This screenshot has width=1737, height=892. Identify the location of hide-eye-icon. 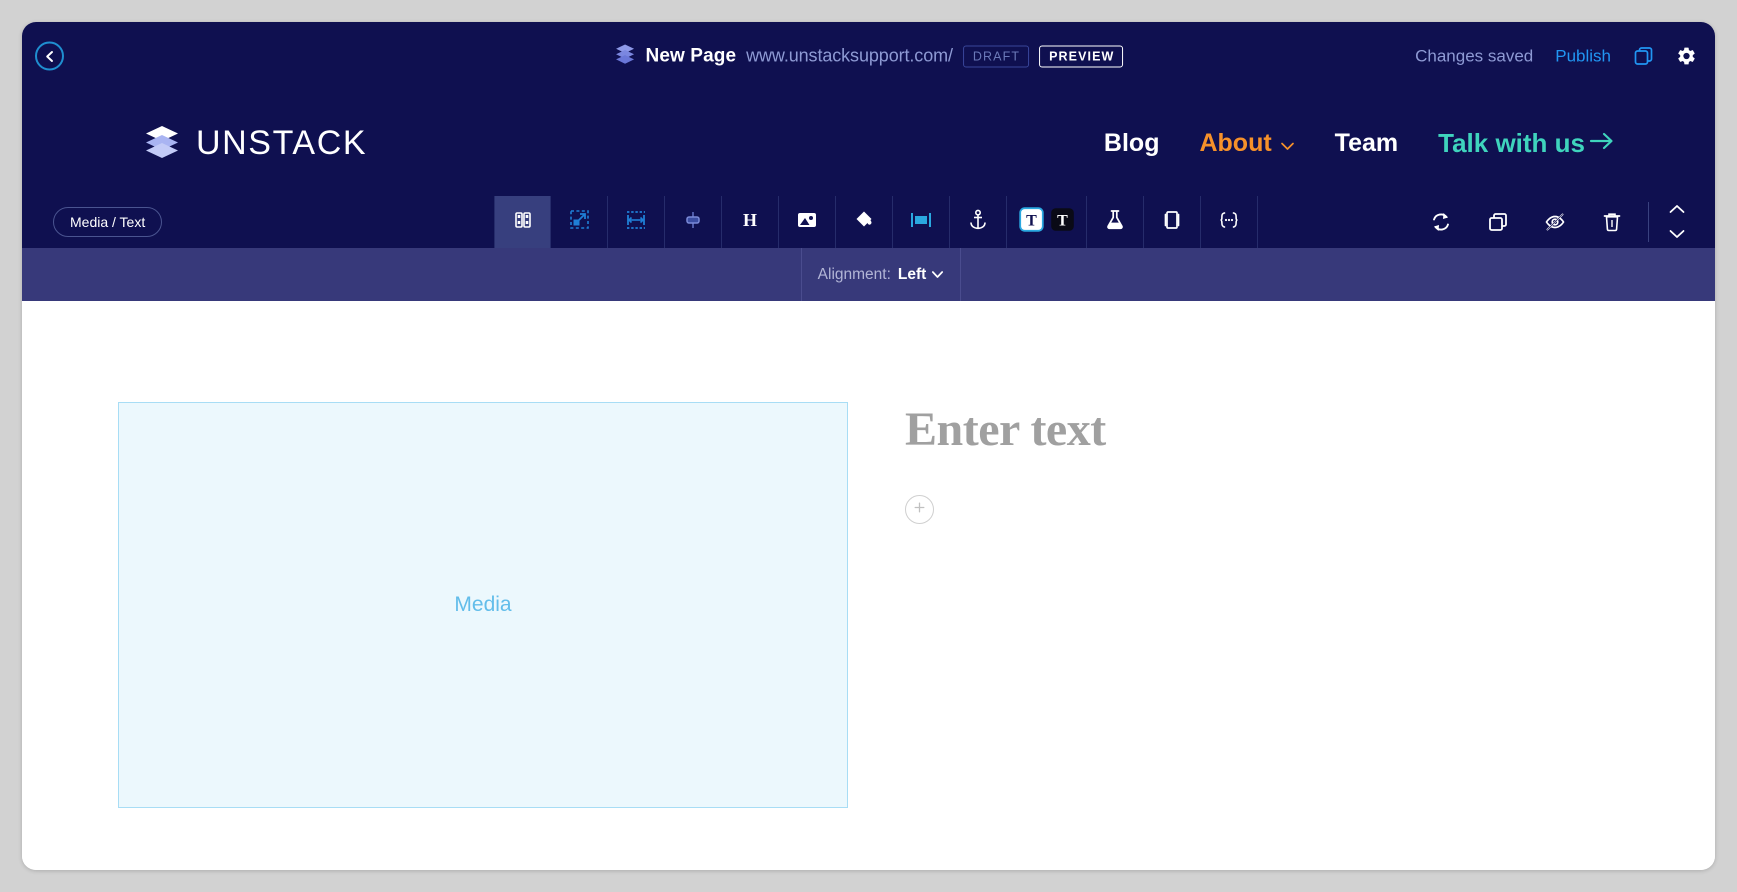
(1554, 222).